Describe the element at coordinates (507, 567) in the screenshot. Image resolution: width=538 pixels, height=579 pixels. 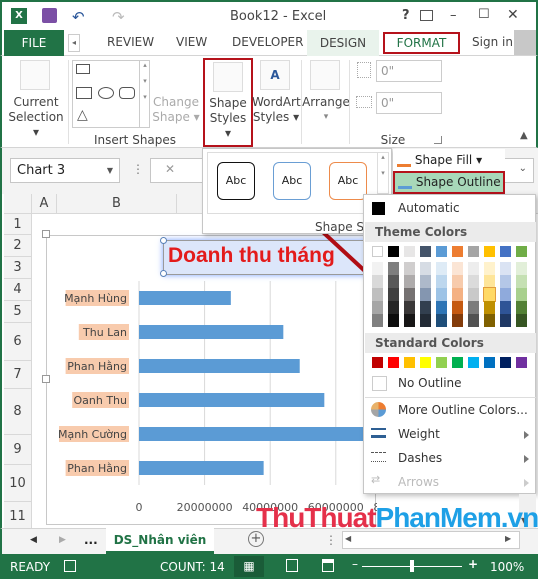
I see `zoom-level: 100%` at that location.